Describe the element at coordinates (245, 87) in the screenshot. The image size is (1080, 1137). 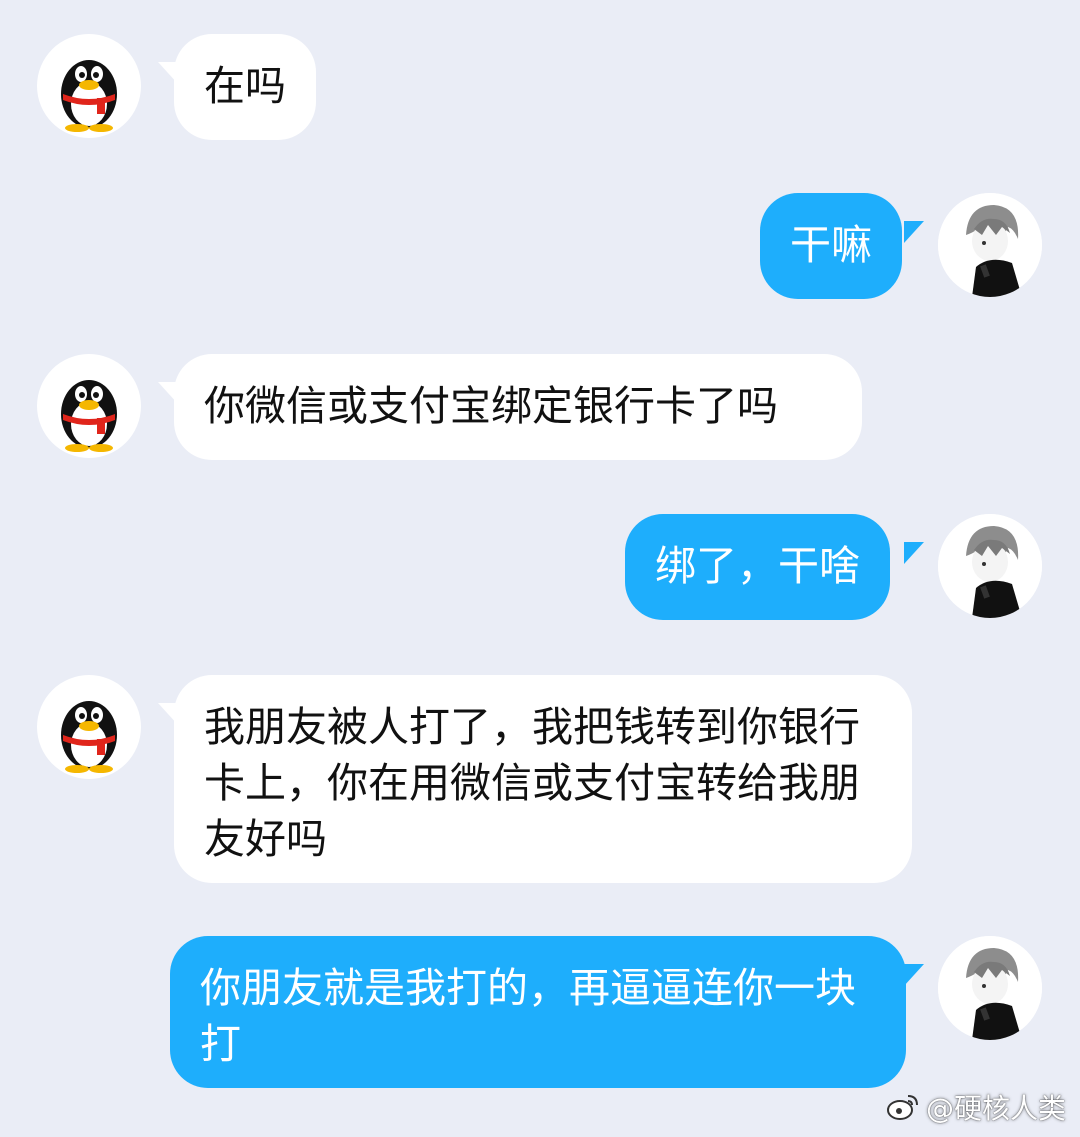
I see `message-bubble-incoming: 在吗` at that location.